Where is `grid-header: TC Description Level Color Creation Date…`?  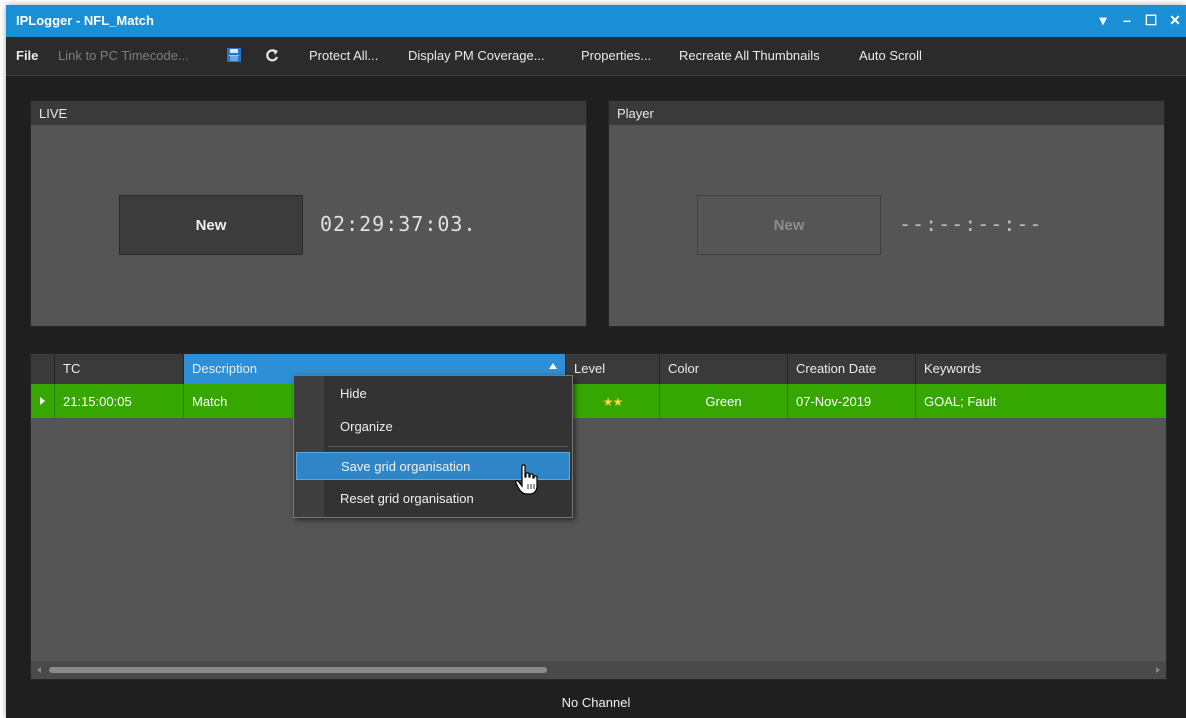 grid-header: TC Description Level Color Creation Date… is located at coordinates (598, 369).